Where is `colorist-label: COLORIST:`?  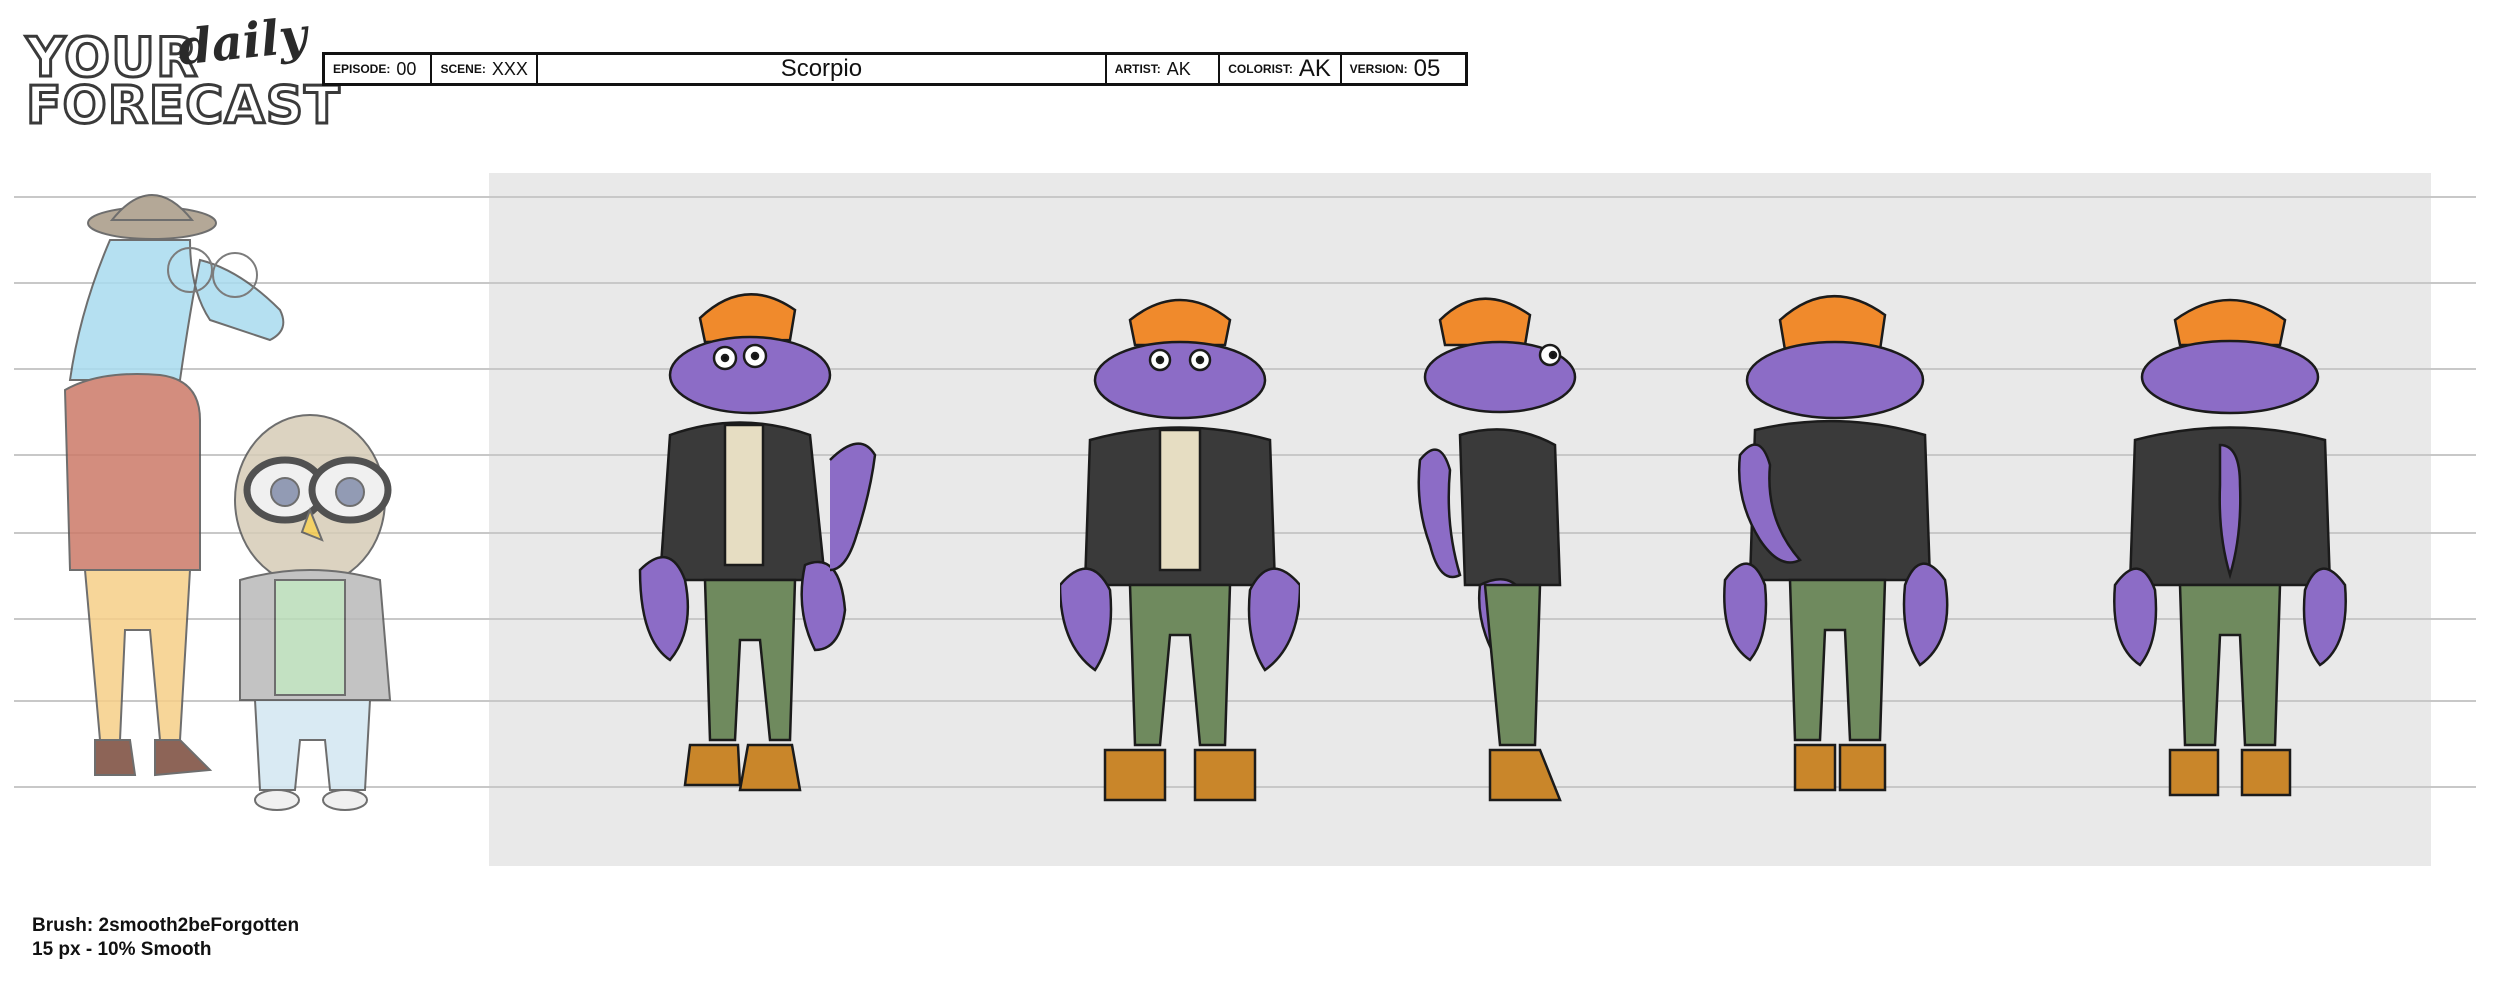 colorist-label: COLORIST: is located at coordinates (1260, 69).